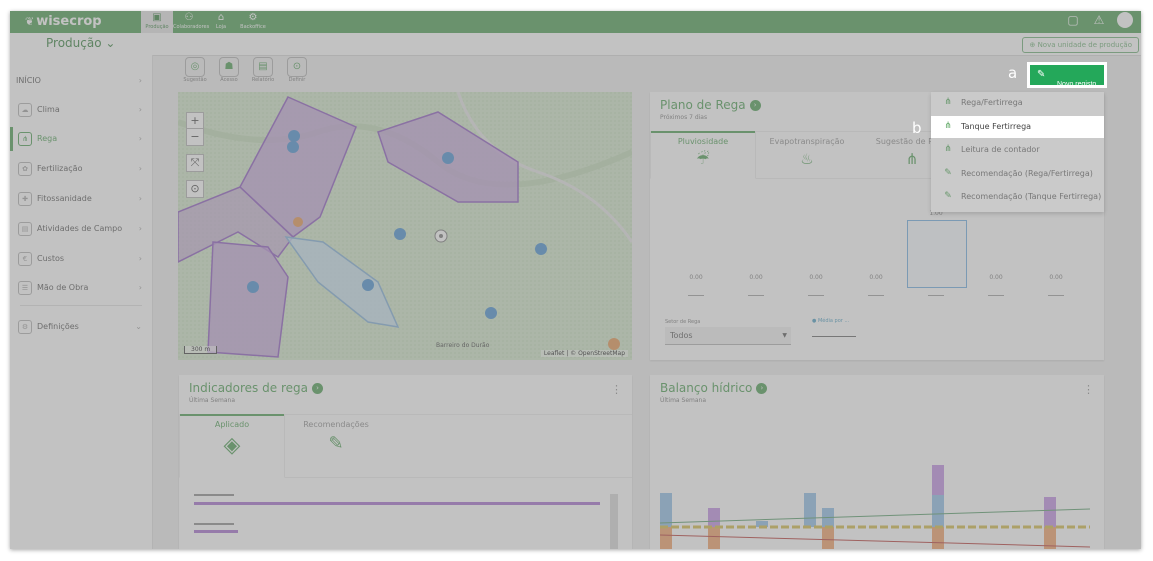 The image size is (1153, 561). I want to click on novo-registo-highlight: ✎ Novo registo, so click(1067, 75).